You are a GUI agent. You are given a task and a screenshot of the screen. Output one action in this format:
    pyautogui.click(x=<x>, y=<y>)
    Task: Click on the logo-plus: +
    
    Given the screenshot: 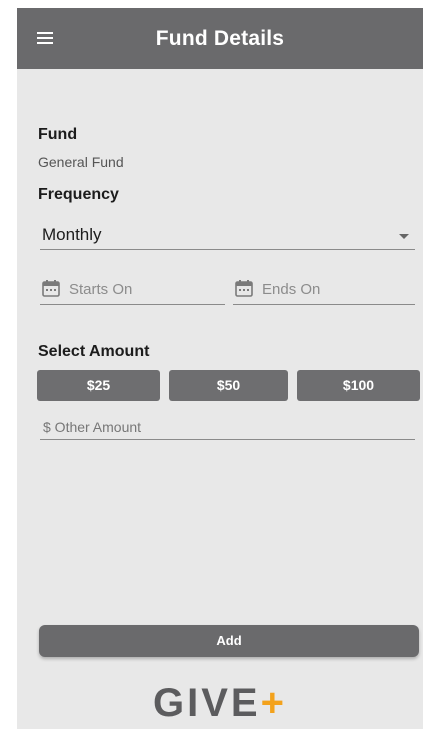 What is the action you would take?
    pyautogui.click(x=273, y=703)
    